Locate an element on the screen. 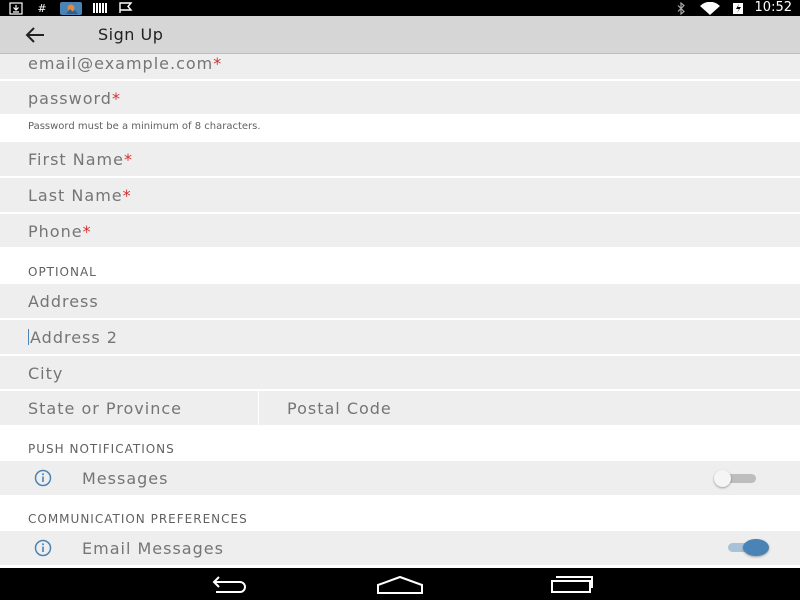 Image resolution: width=800 pixels, height=600 pixels. address2-placeholder: Address 2 is located at coordinates (73, 337).